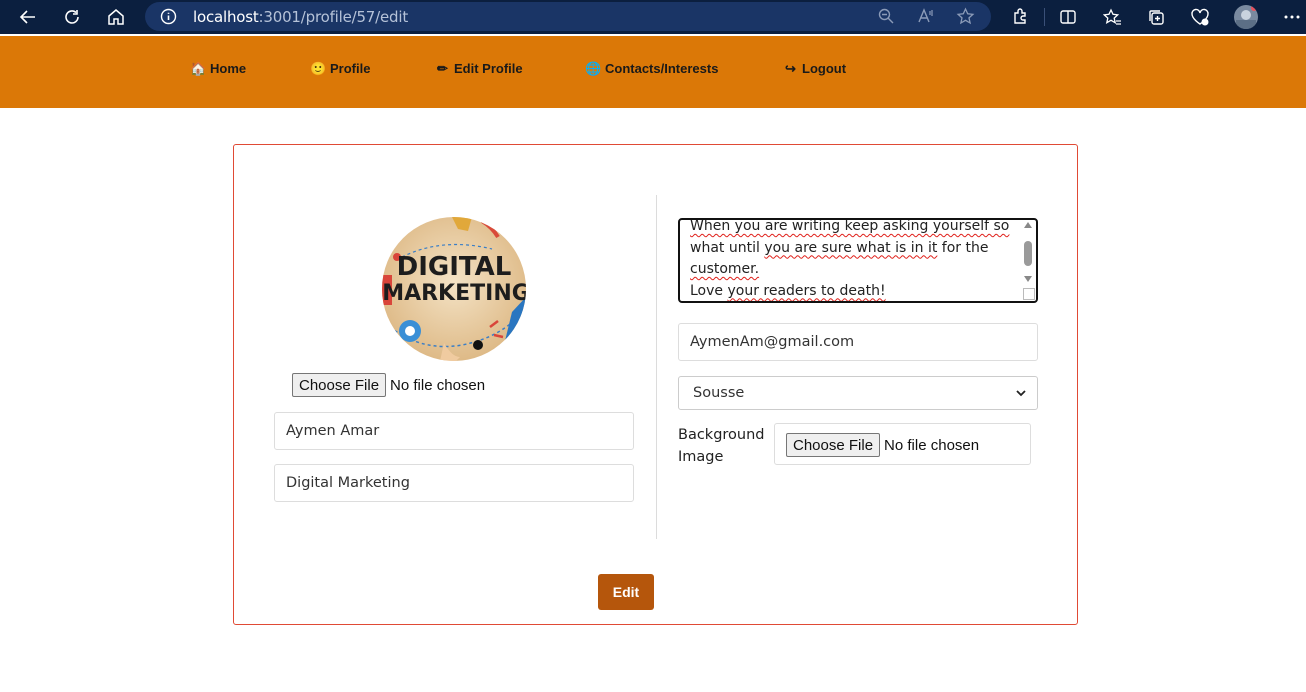  Describe the element at coordinates (593, 68) in the screenshot. I see `globe-emoji-icon: 🌐` at that location.